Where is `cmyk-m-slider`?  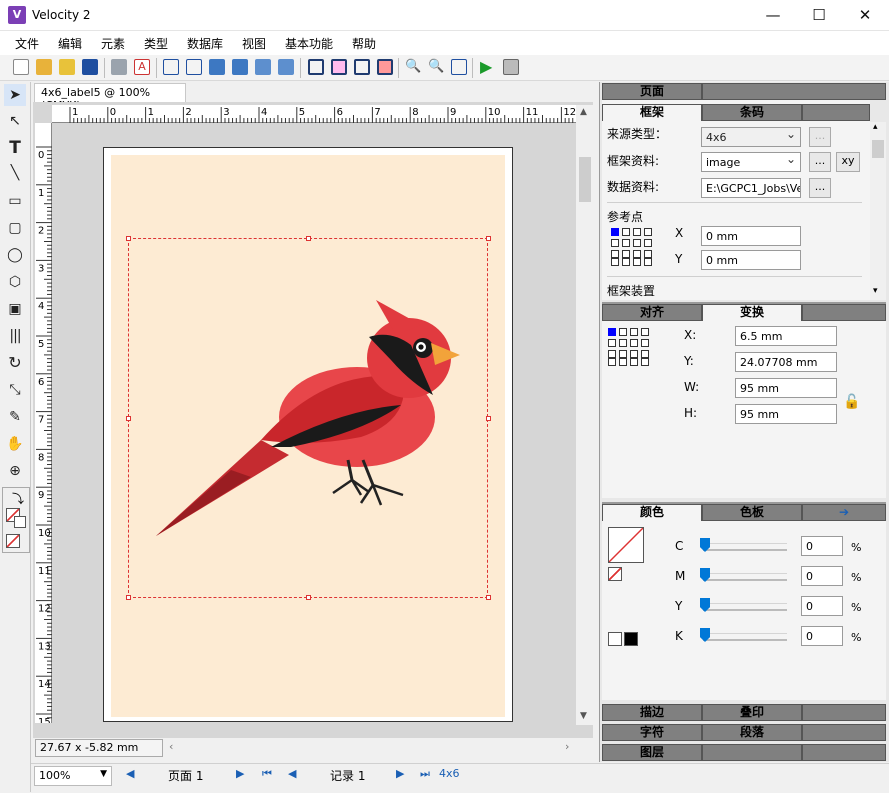 cmyk-m-slider is located at coordinates (745, 577).